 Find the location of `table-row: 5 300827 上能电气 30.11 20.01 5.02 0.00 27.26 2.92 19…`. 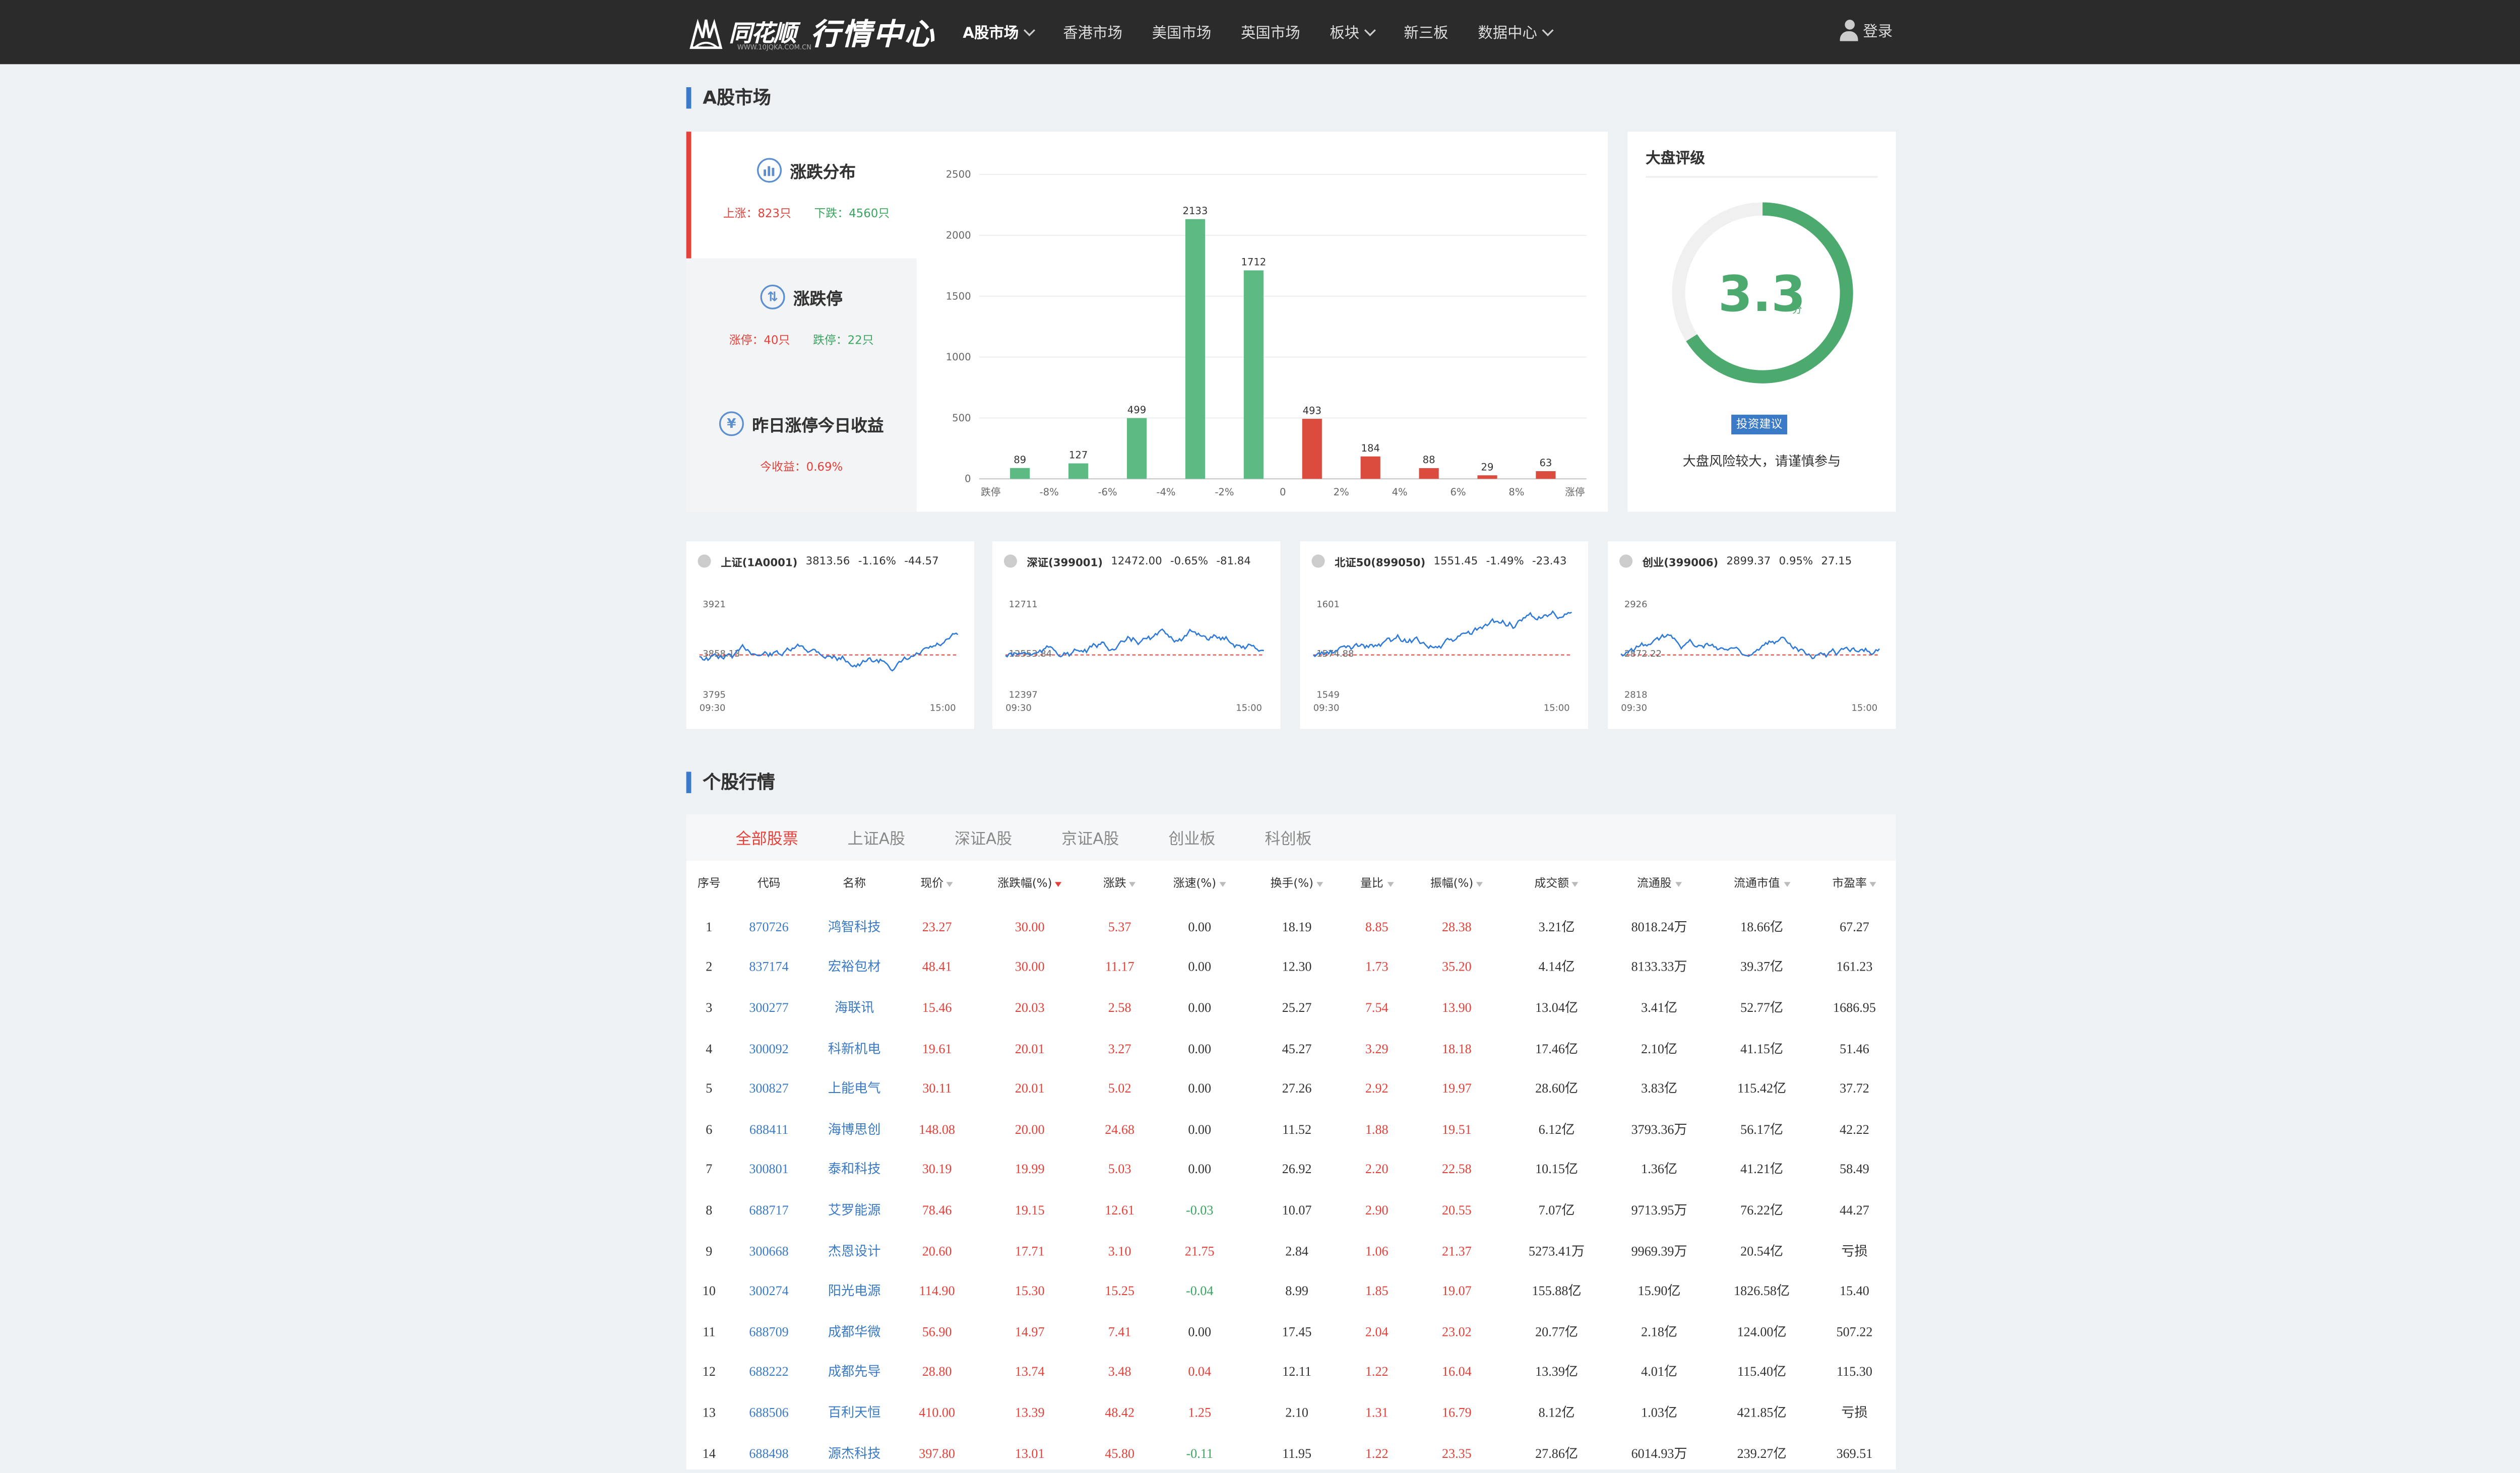

table-row: 5 300827 上能电气 30.11 20.01 5.02 0.00 27.26 2.92 19… is located at coordinates (1291, 1089).